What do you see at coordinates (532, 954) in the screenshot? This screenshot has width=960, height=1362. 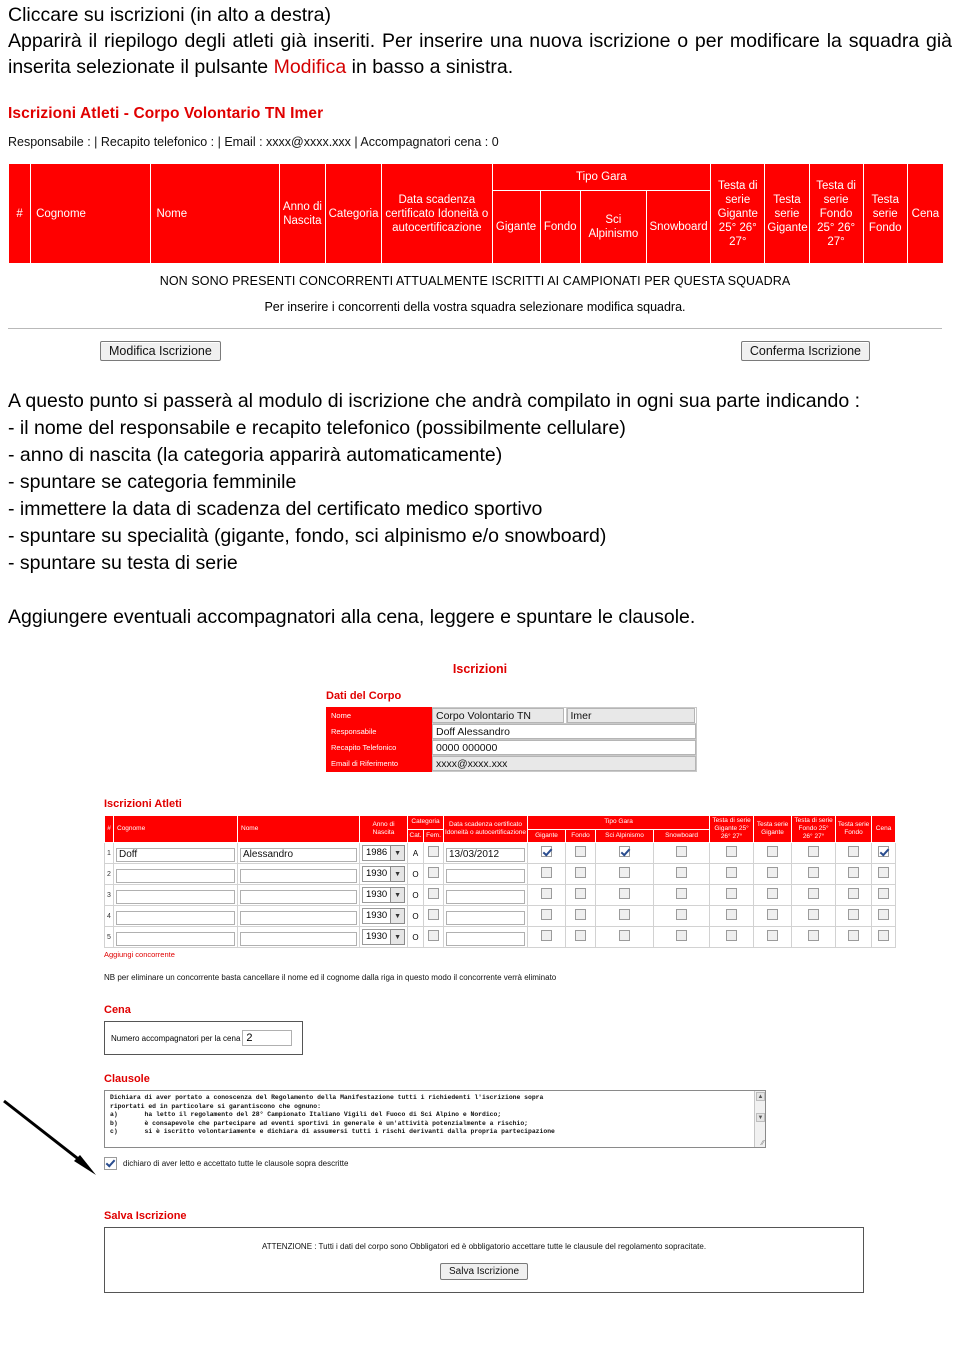 I see `aggiungi-concorrente-link: Aggiungi concorrente` at bounding box center [532, 954].